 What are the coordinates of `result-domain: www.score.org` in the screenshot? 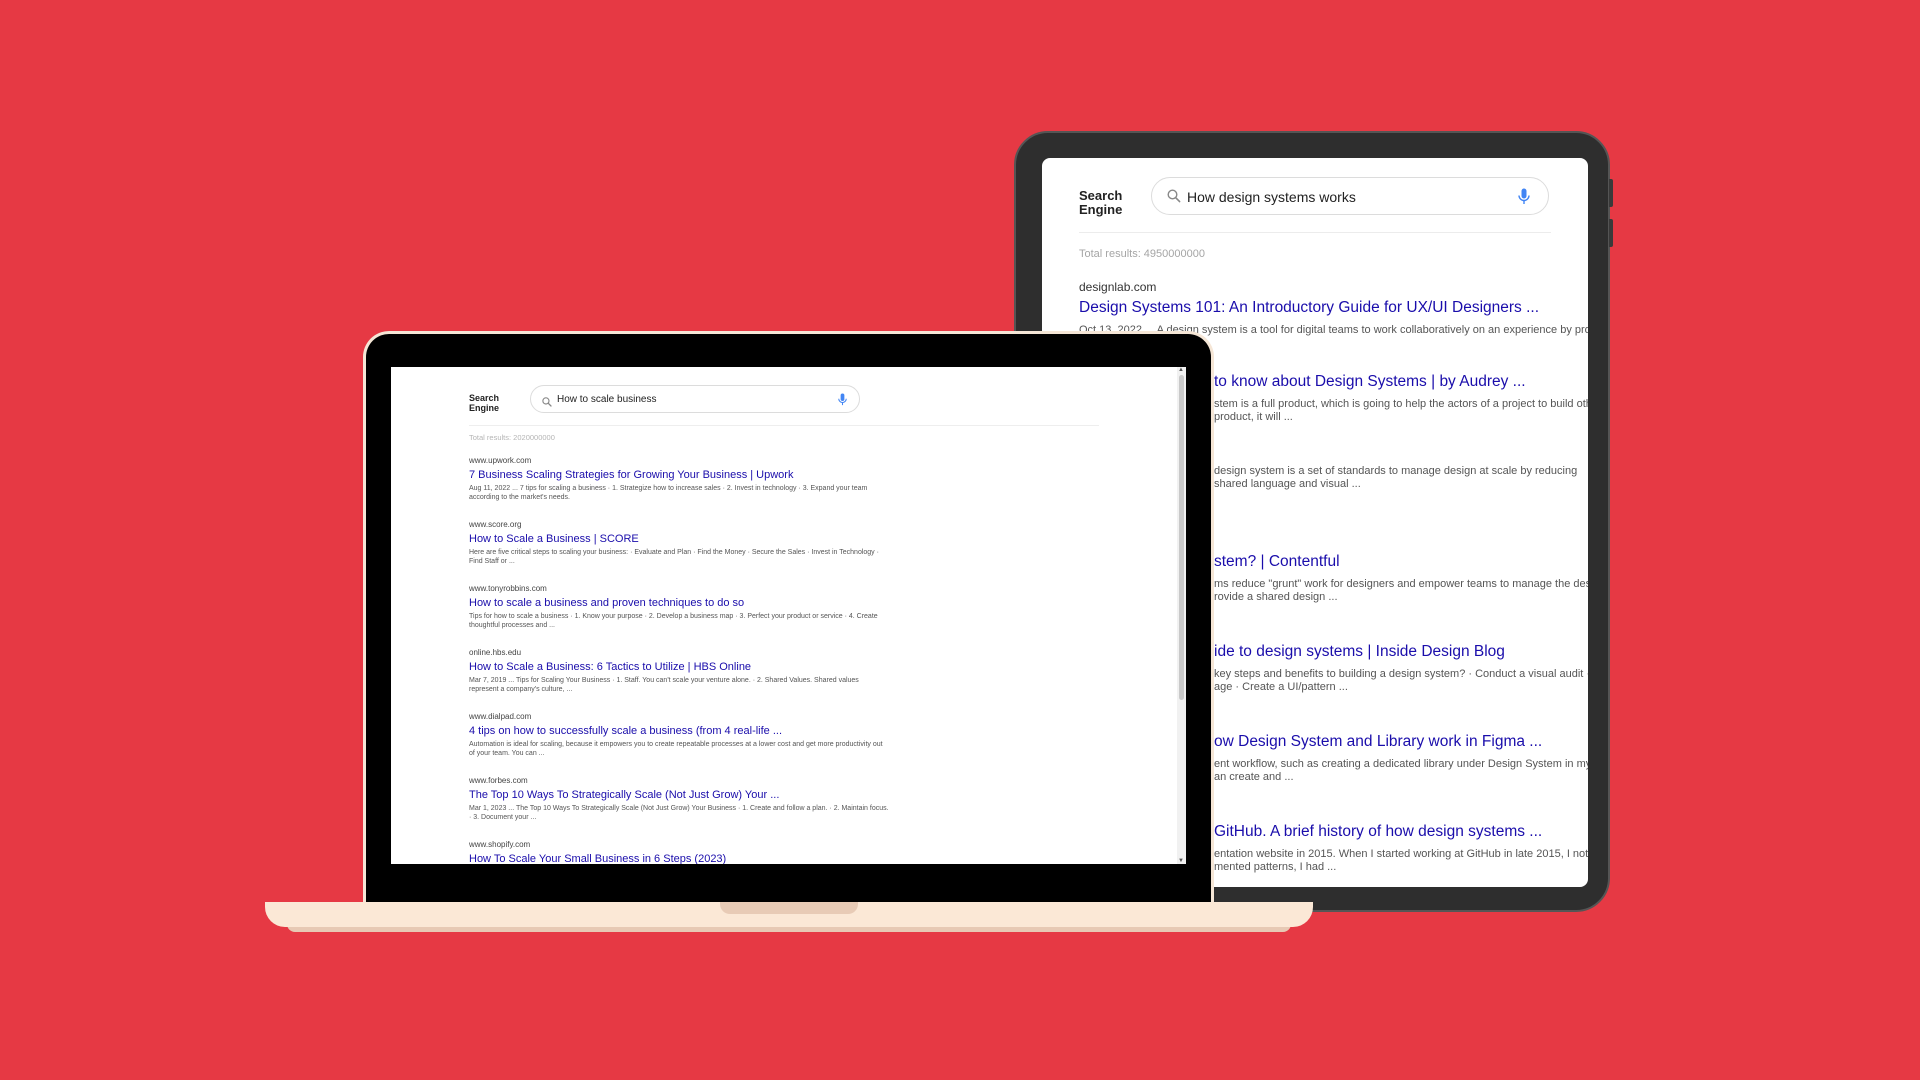 It's located at (495, 524).